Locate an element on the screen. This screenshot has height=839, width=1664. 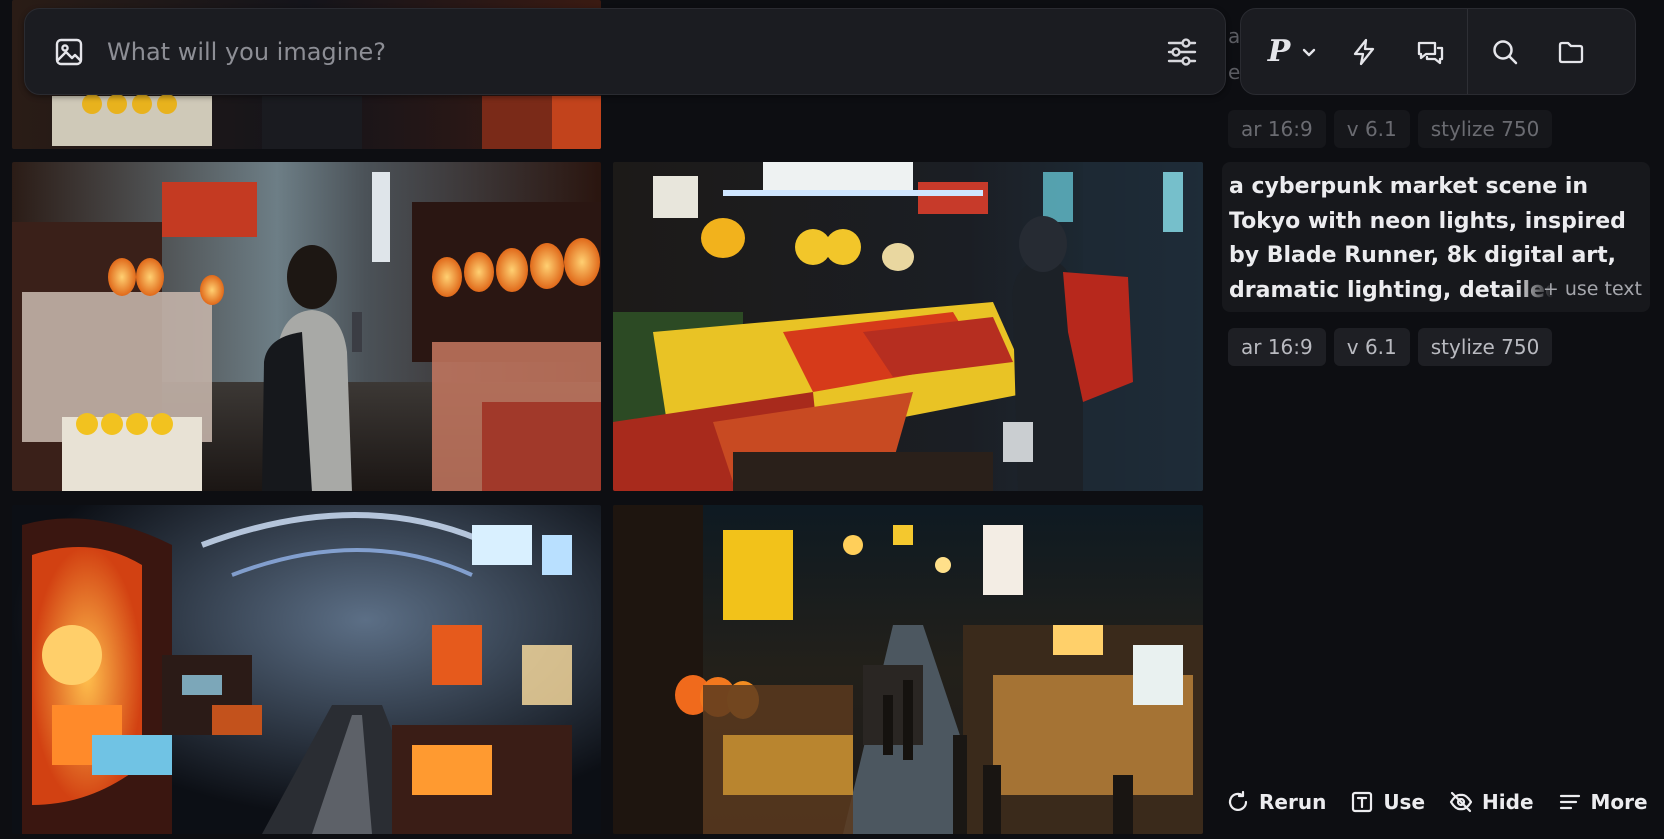
previous-prompt-fragment: e is located at coordinates (1234, 72).